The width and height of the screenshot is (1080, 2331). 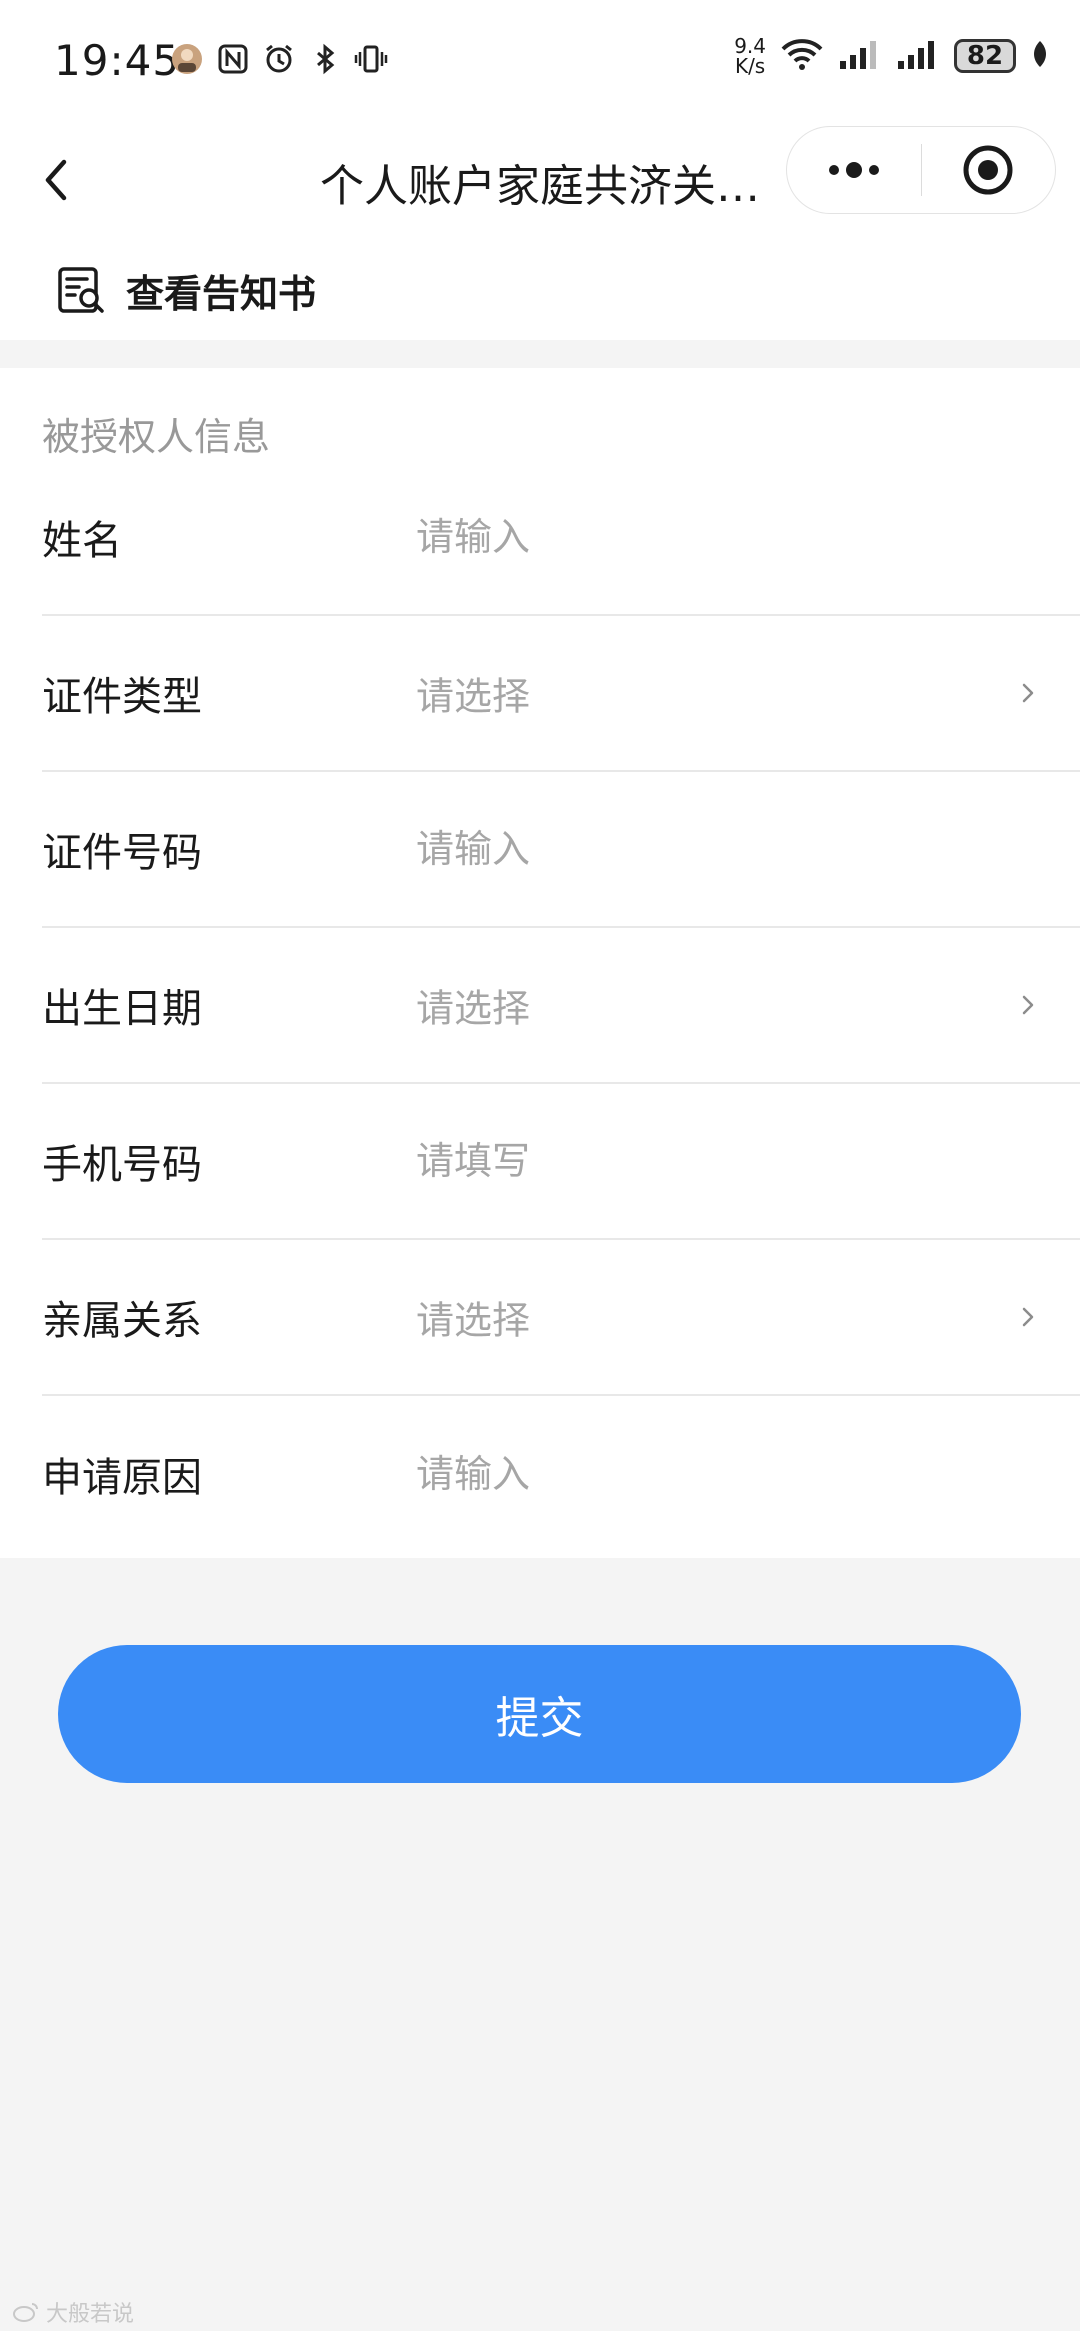 I want to click on submit-button: 提交, so click(x=539, y=1714).